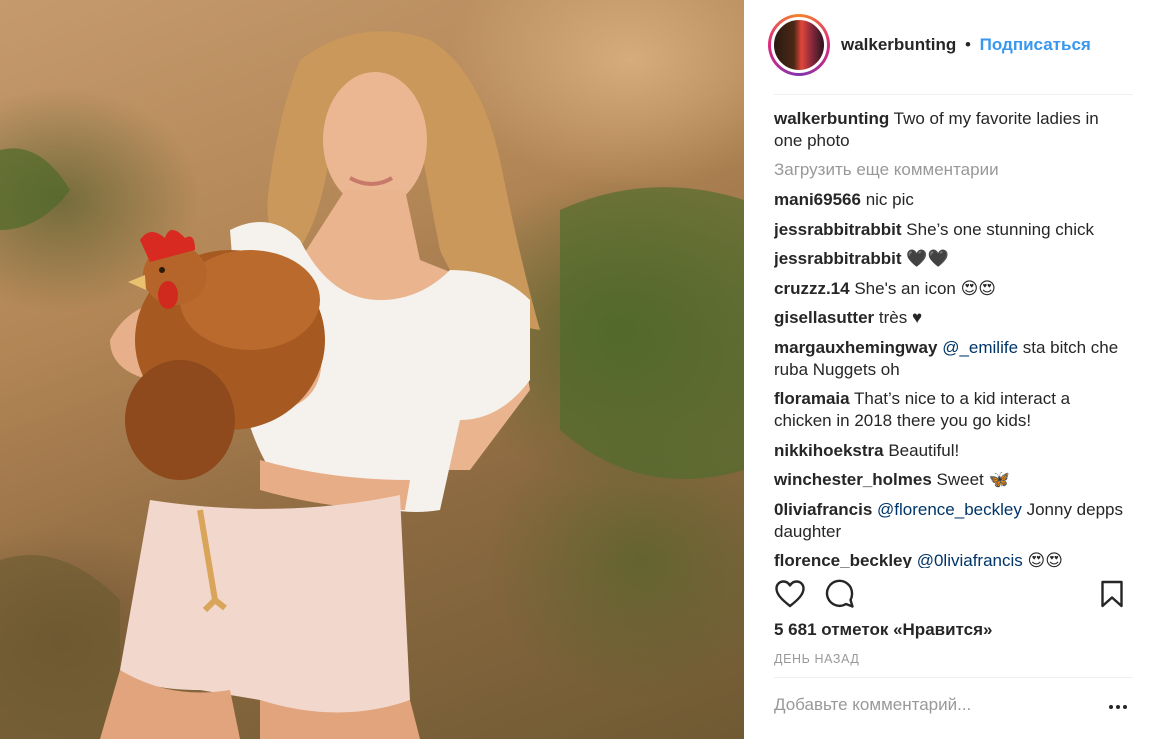  What do you see at coordinates (843, 559) in the screenshot?
I see `comment-username: florence_beckley` at bounding box center [843, 559].